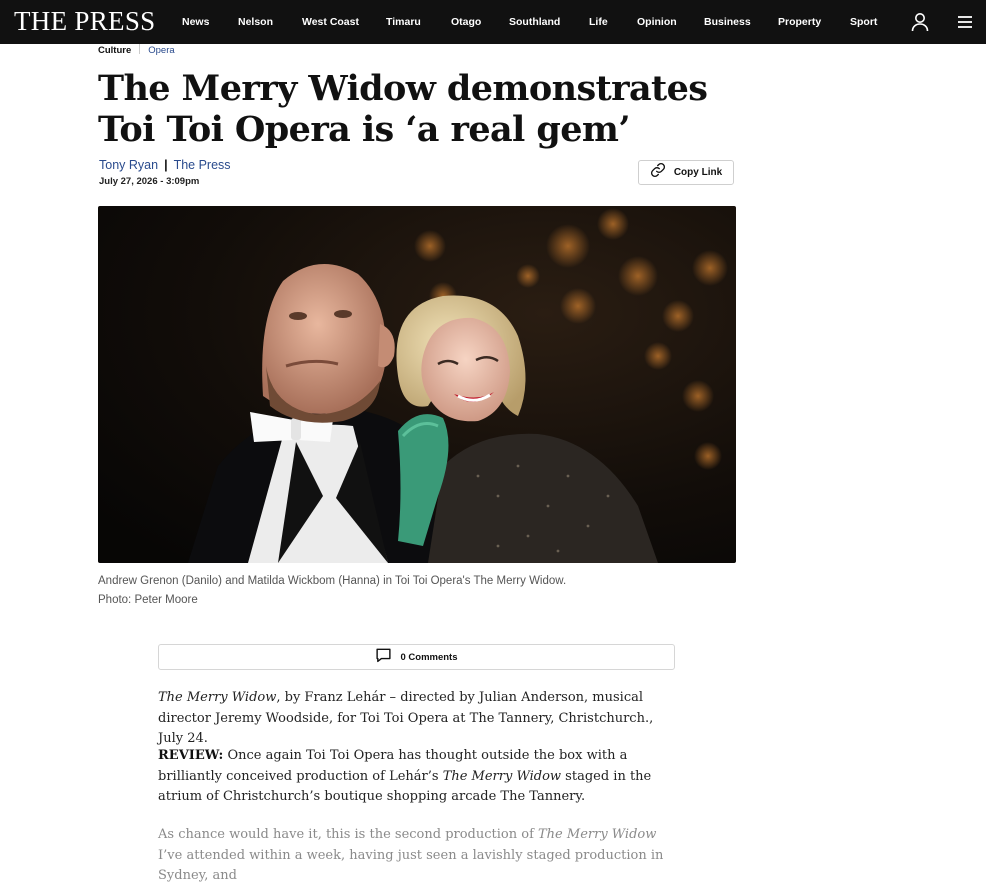 This screenshot has height=887, width=986. I want to click on nav-item-opinion: Opinion, so click(657, 22).